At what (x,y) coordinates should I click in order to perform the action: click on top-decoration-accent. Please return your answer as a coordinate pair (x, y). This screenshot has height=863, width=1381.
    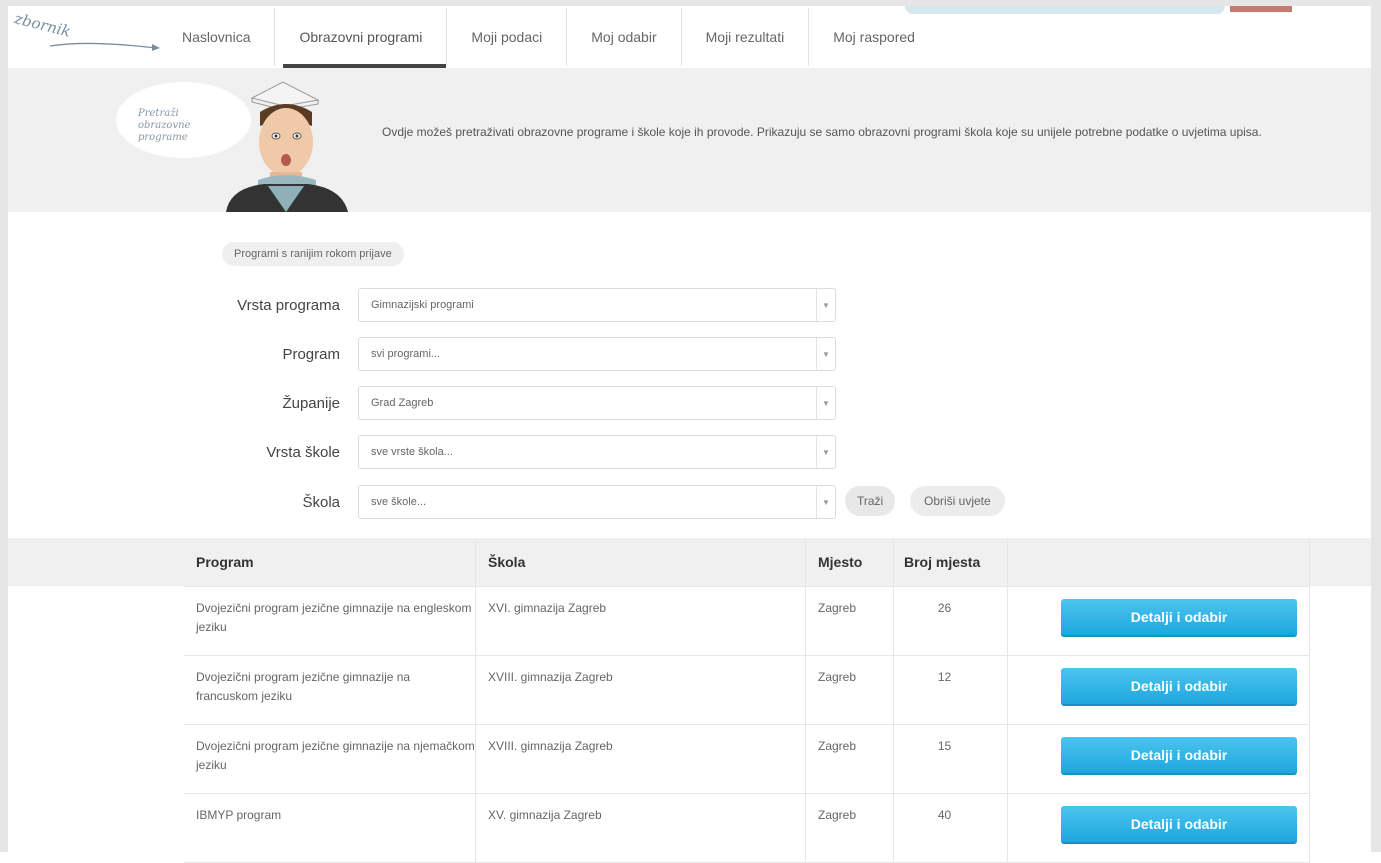
    Looking at the image, I should click on (1261, 9).